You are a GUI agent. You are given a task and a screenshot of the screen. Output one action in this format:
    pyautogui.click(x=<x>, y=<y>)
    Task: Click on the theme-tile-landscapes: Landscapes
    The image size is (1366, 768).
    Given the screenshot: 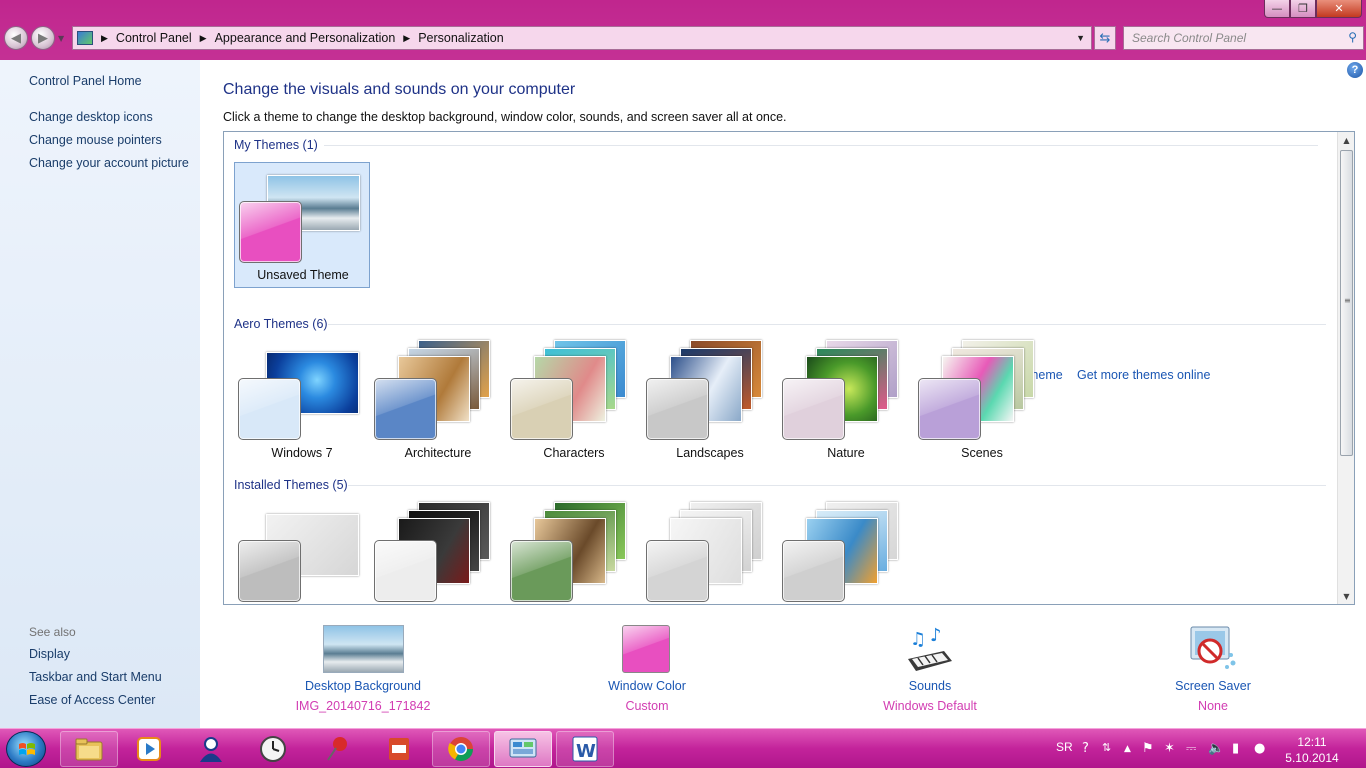 What is the action you would take?
    pyautogui.click(x=710, y=403)
    